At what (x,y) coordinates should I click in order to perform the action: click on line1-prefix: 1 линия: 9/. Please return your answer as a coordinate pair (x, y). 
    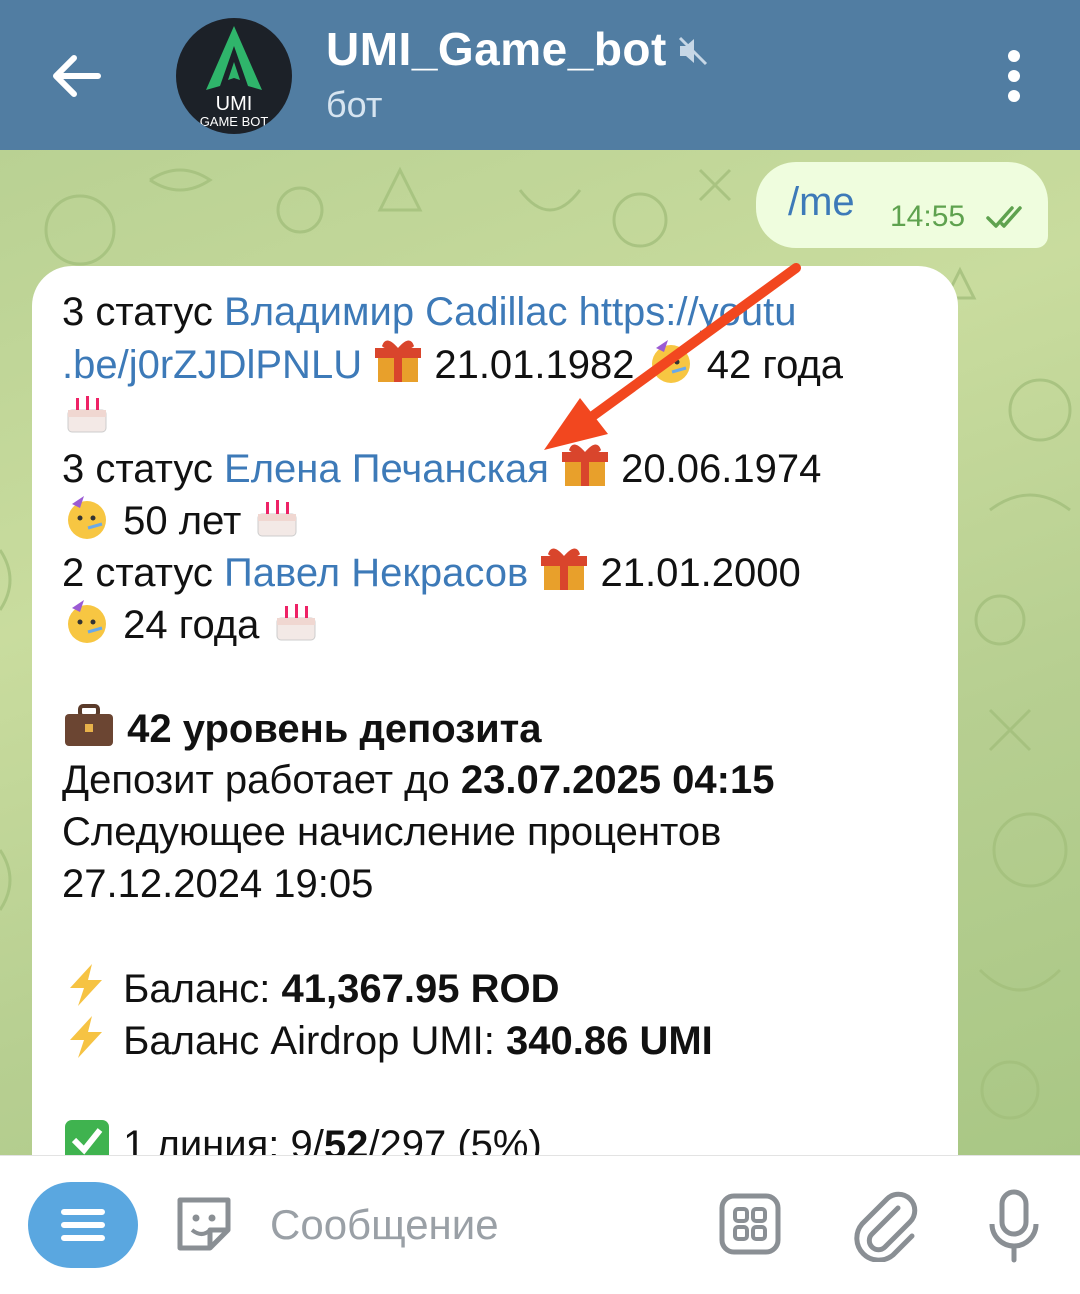
    Looking at the image, I should click on (223, 1139).